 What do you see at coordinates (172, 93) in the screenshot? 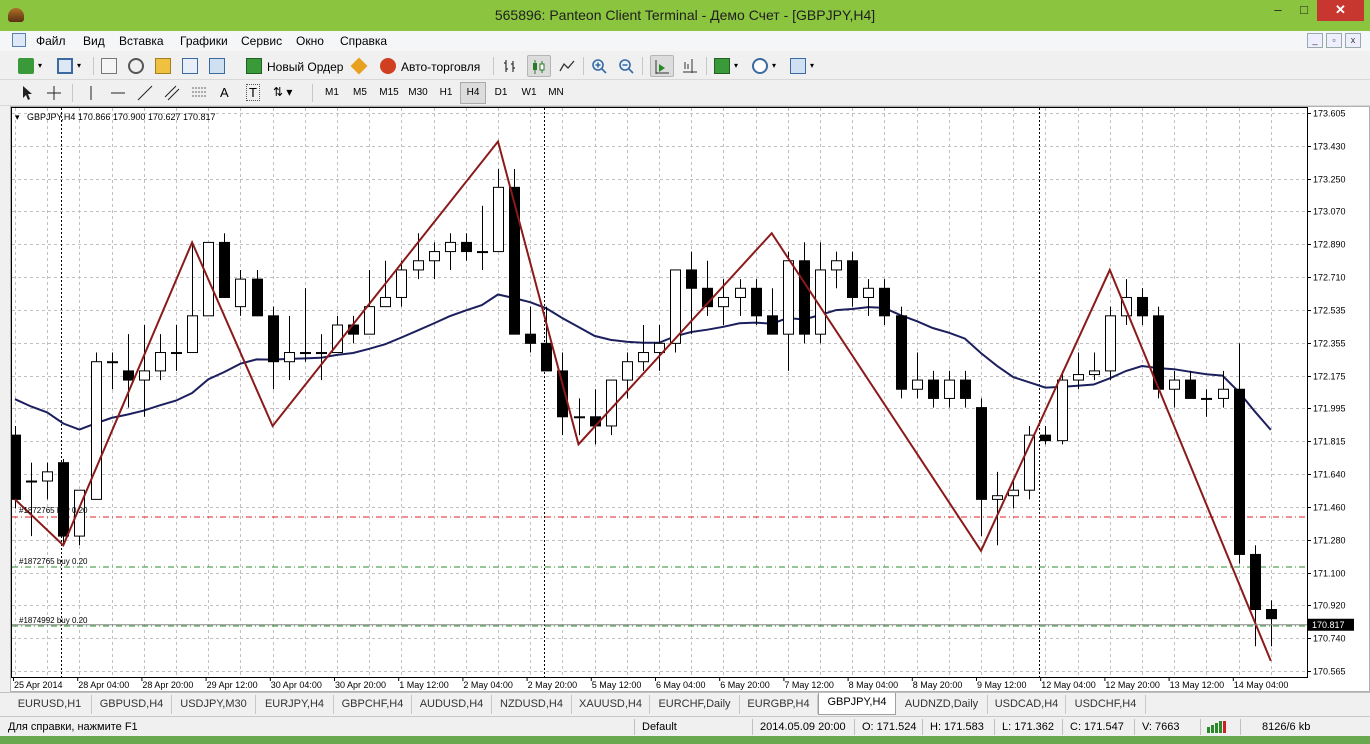
I see `equidistant-channel-button` at bounding box center [172, 93].